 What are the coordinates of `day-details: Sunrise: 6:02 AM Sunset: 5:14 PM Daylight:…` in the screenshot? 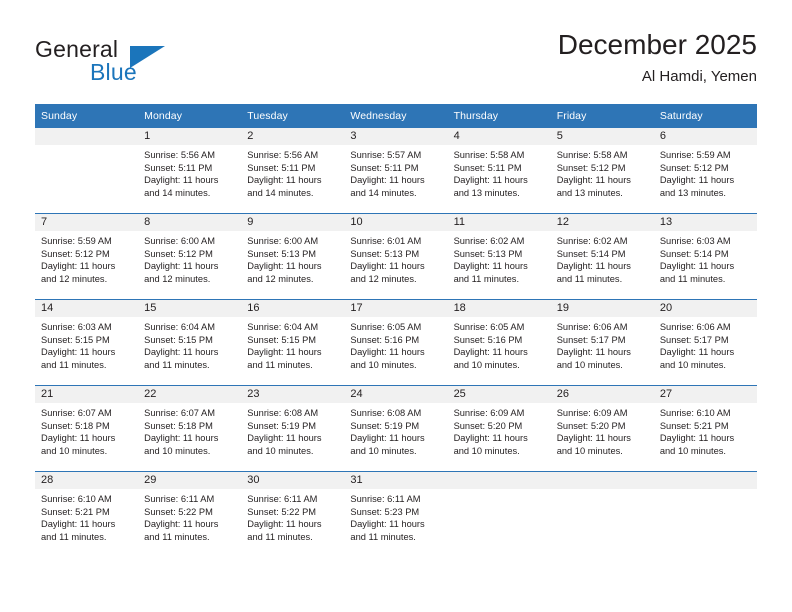 It's located at (602, 258).